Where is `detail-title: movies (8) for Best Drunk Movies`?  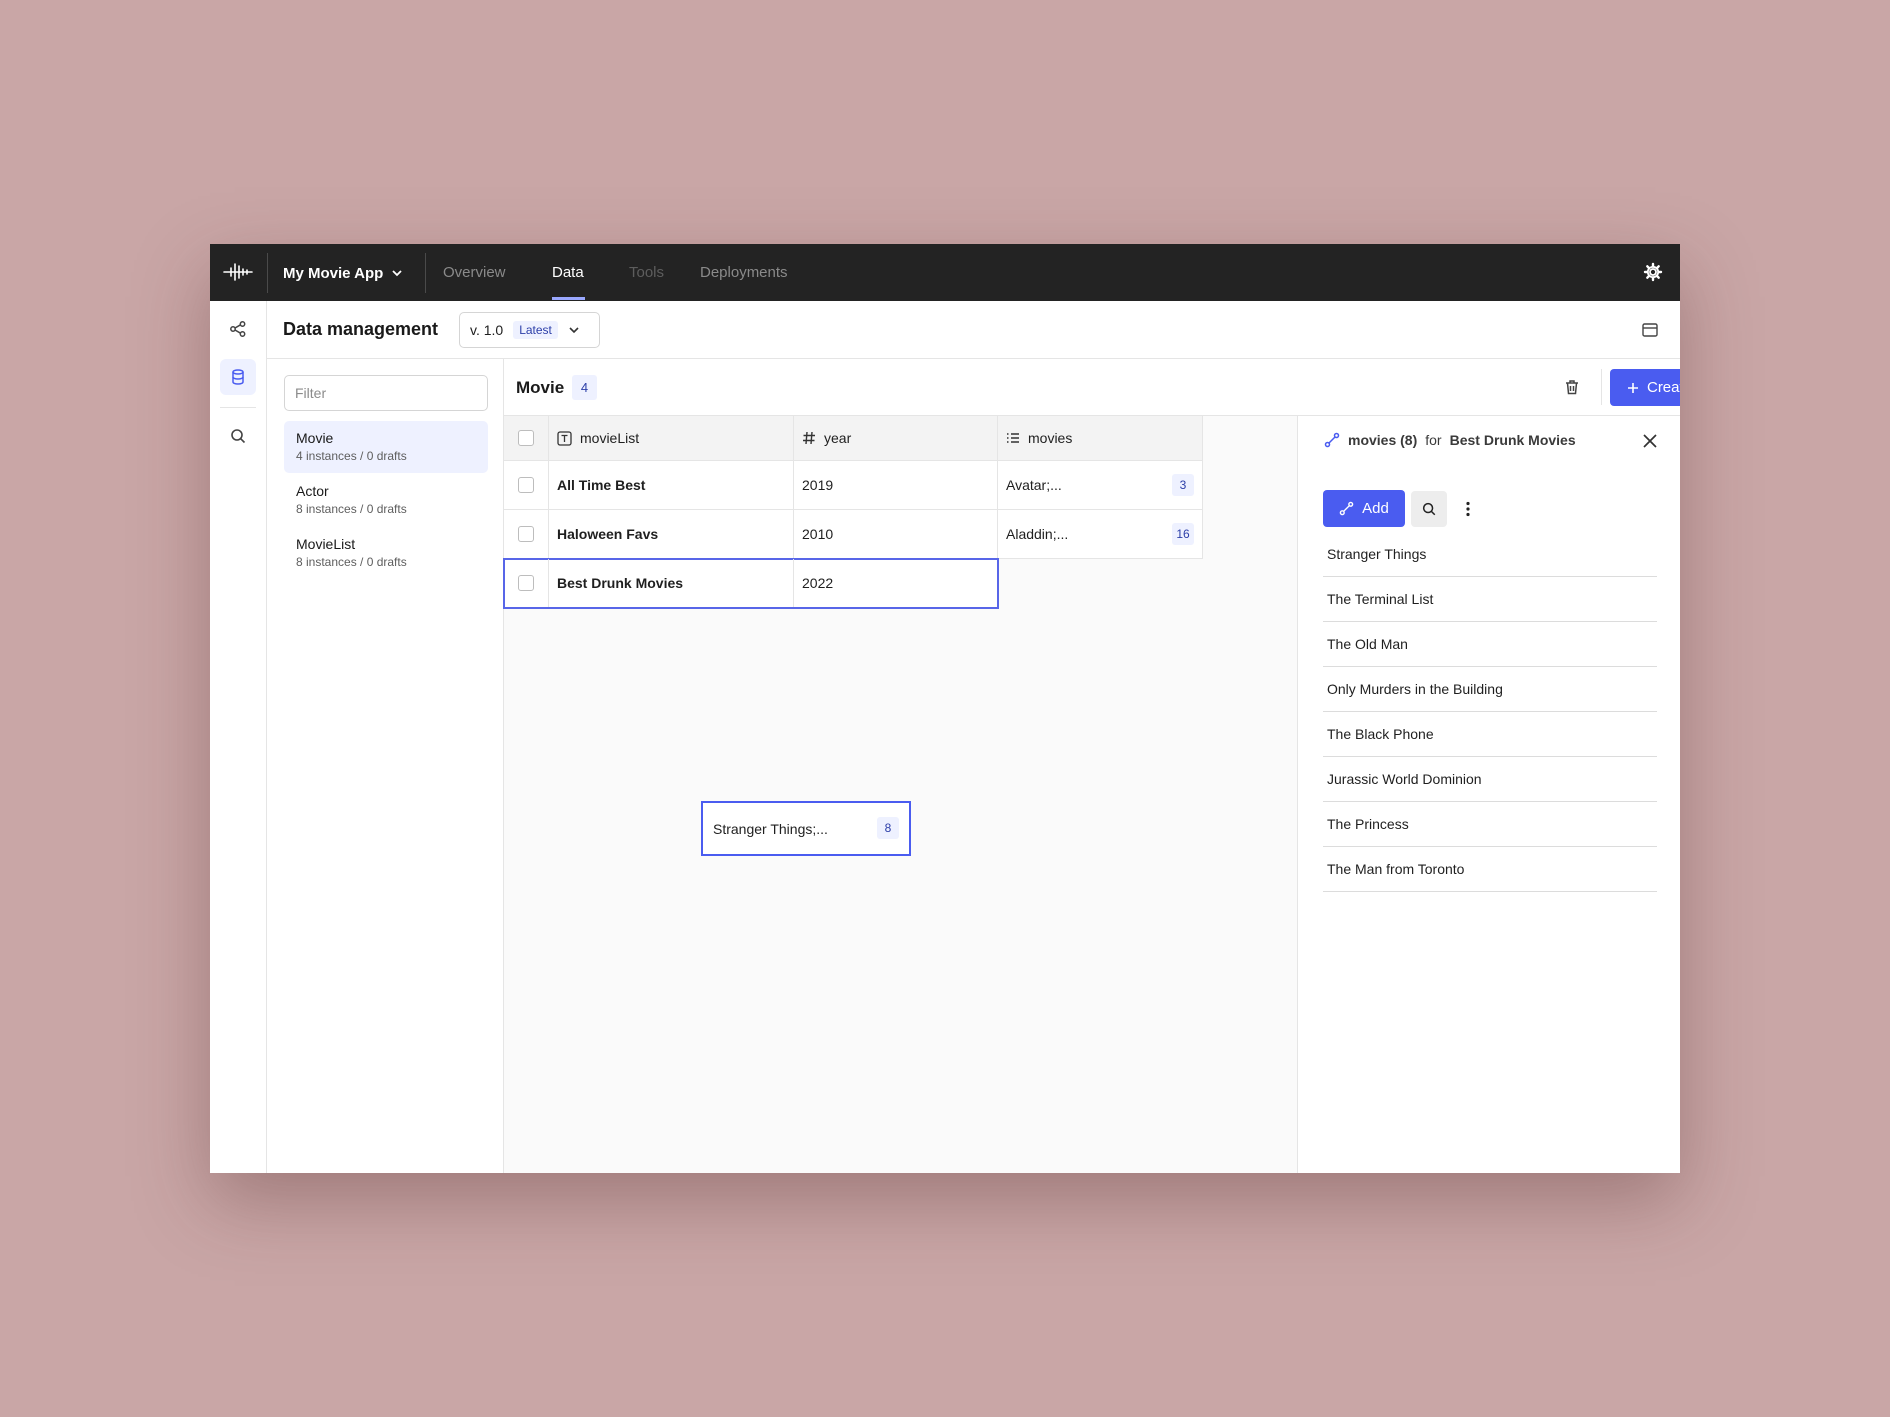
detail-title: movies (8) for Best Drunk Movies is located at coordinates (1450, 440).